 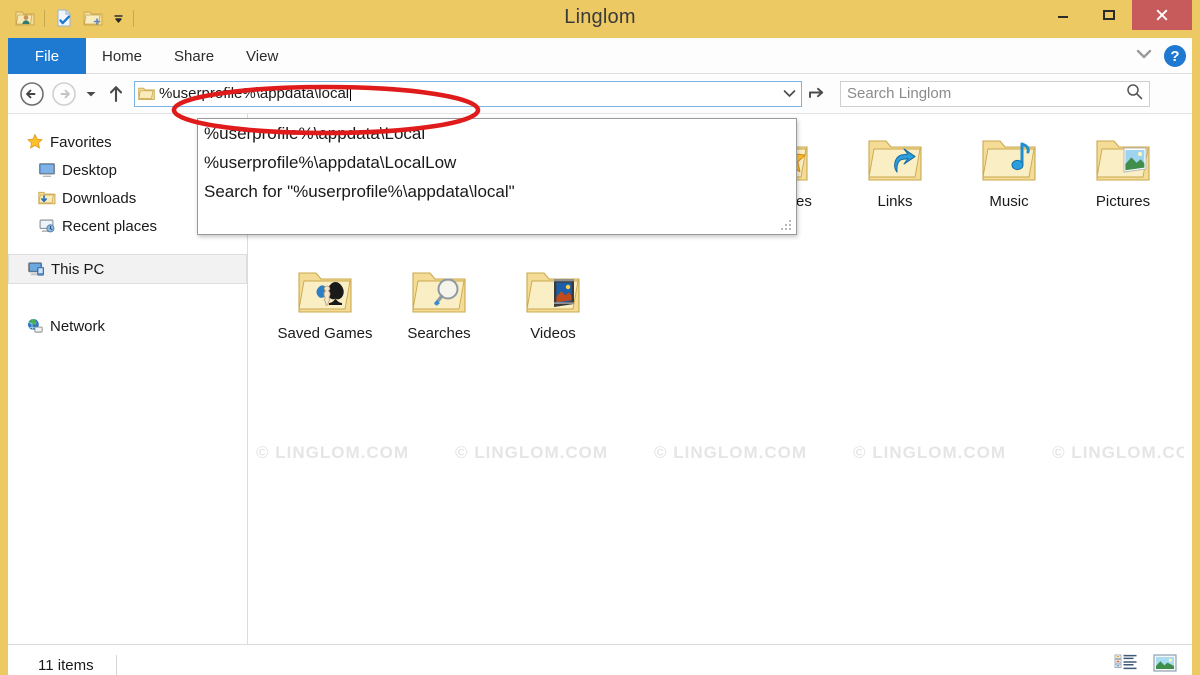 What do you see at coordinates (1126, 664) in the screenshot?
I see `details-view-button` at bounding box center [1126, 664].